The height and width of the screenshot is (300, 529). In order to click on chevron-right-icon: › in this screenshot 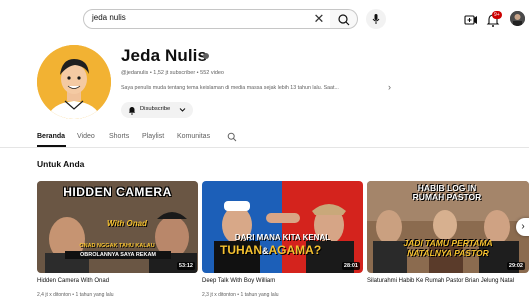, I will do `click(389, 87)`.